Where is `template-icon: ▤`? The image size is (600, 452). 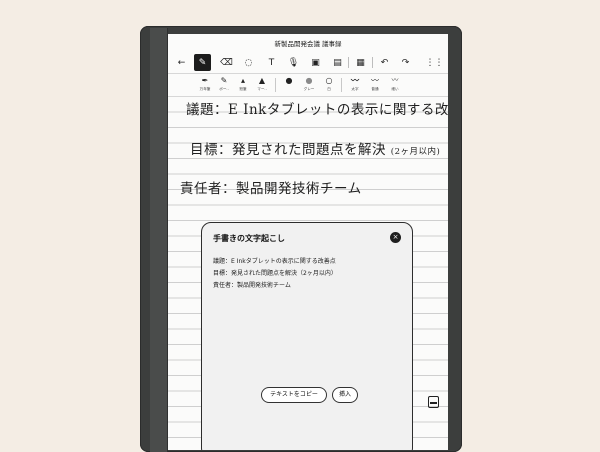 template-icon: ▤ is located at coordinates (337, 62).